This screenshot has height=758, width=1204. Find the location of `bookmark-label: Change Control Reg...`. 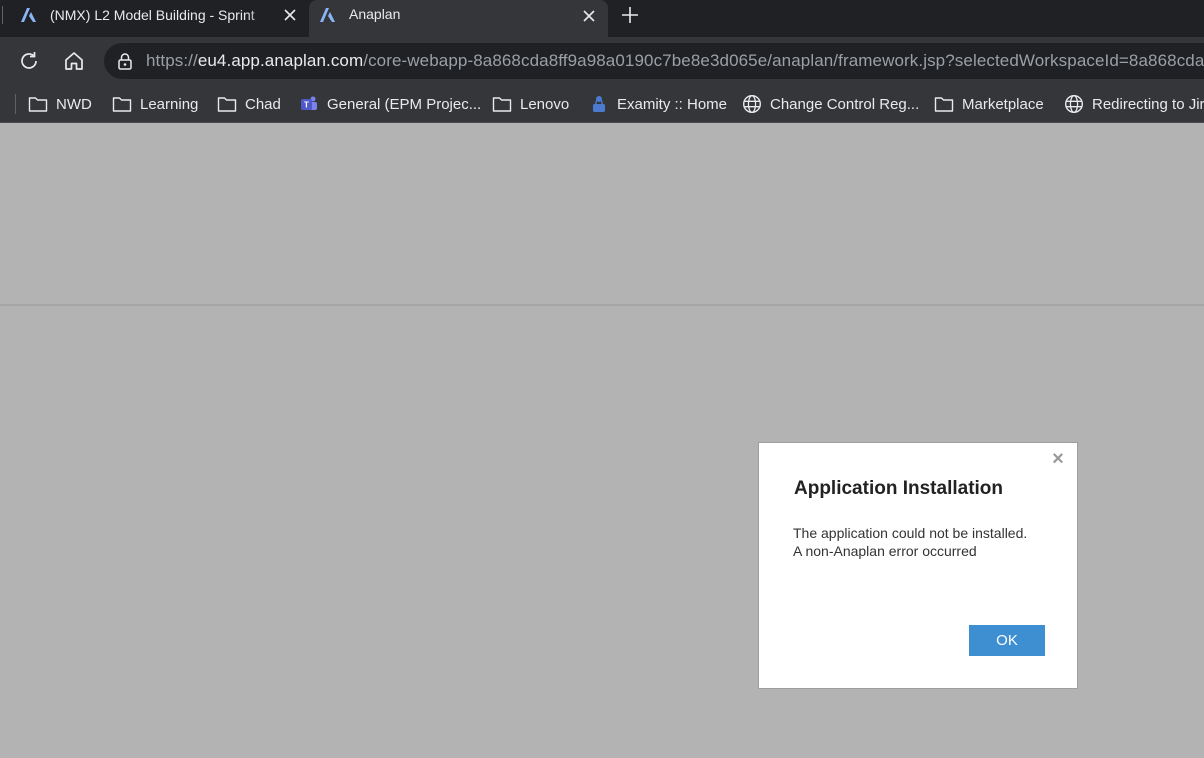

bookmark-label: Change Control Reg... is located at coordinates (845, 104).